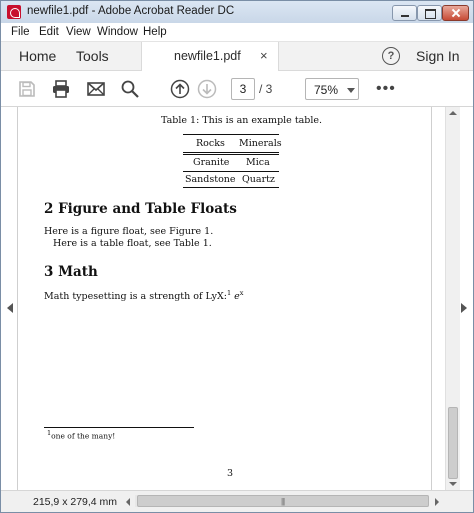 The height and width of the screenshot is (513, 474). What do you see at coordinates (83, 436) in the screenshot?
I see `footnote-text: one of the many!` at bounding box center [83, 436].